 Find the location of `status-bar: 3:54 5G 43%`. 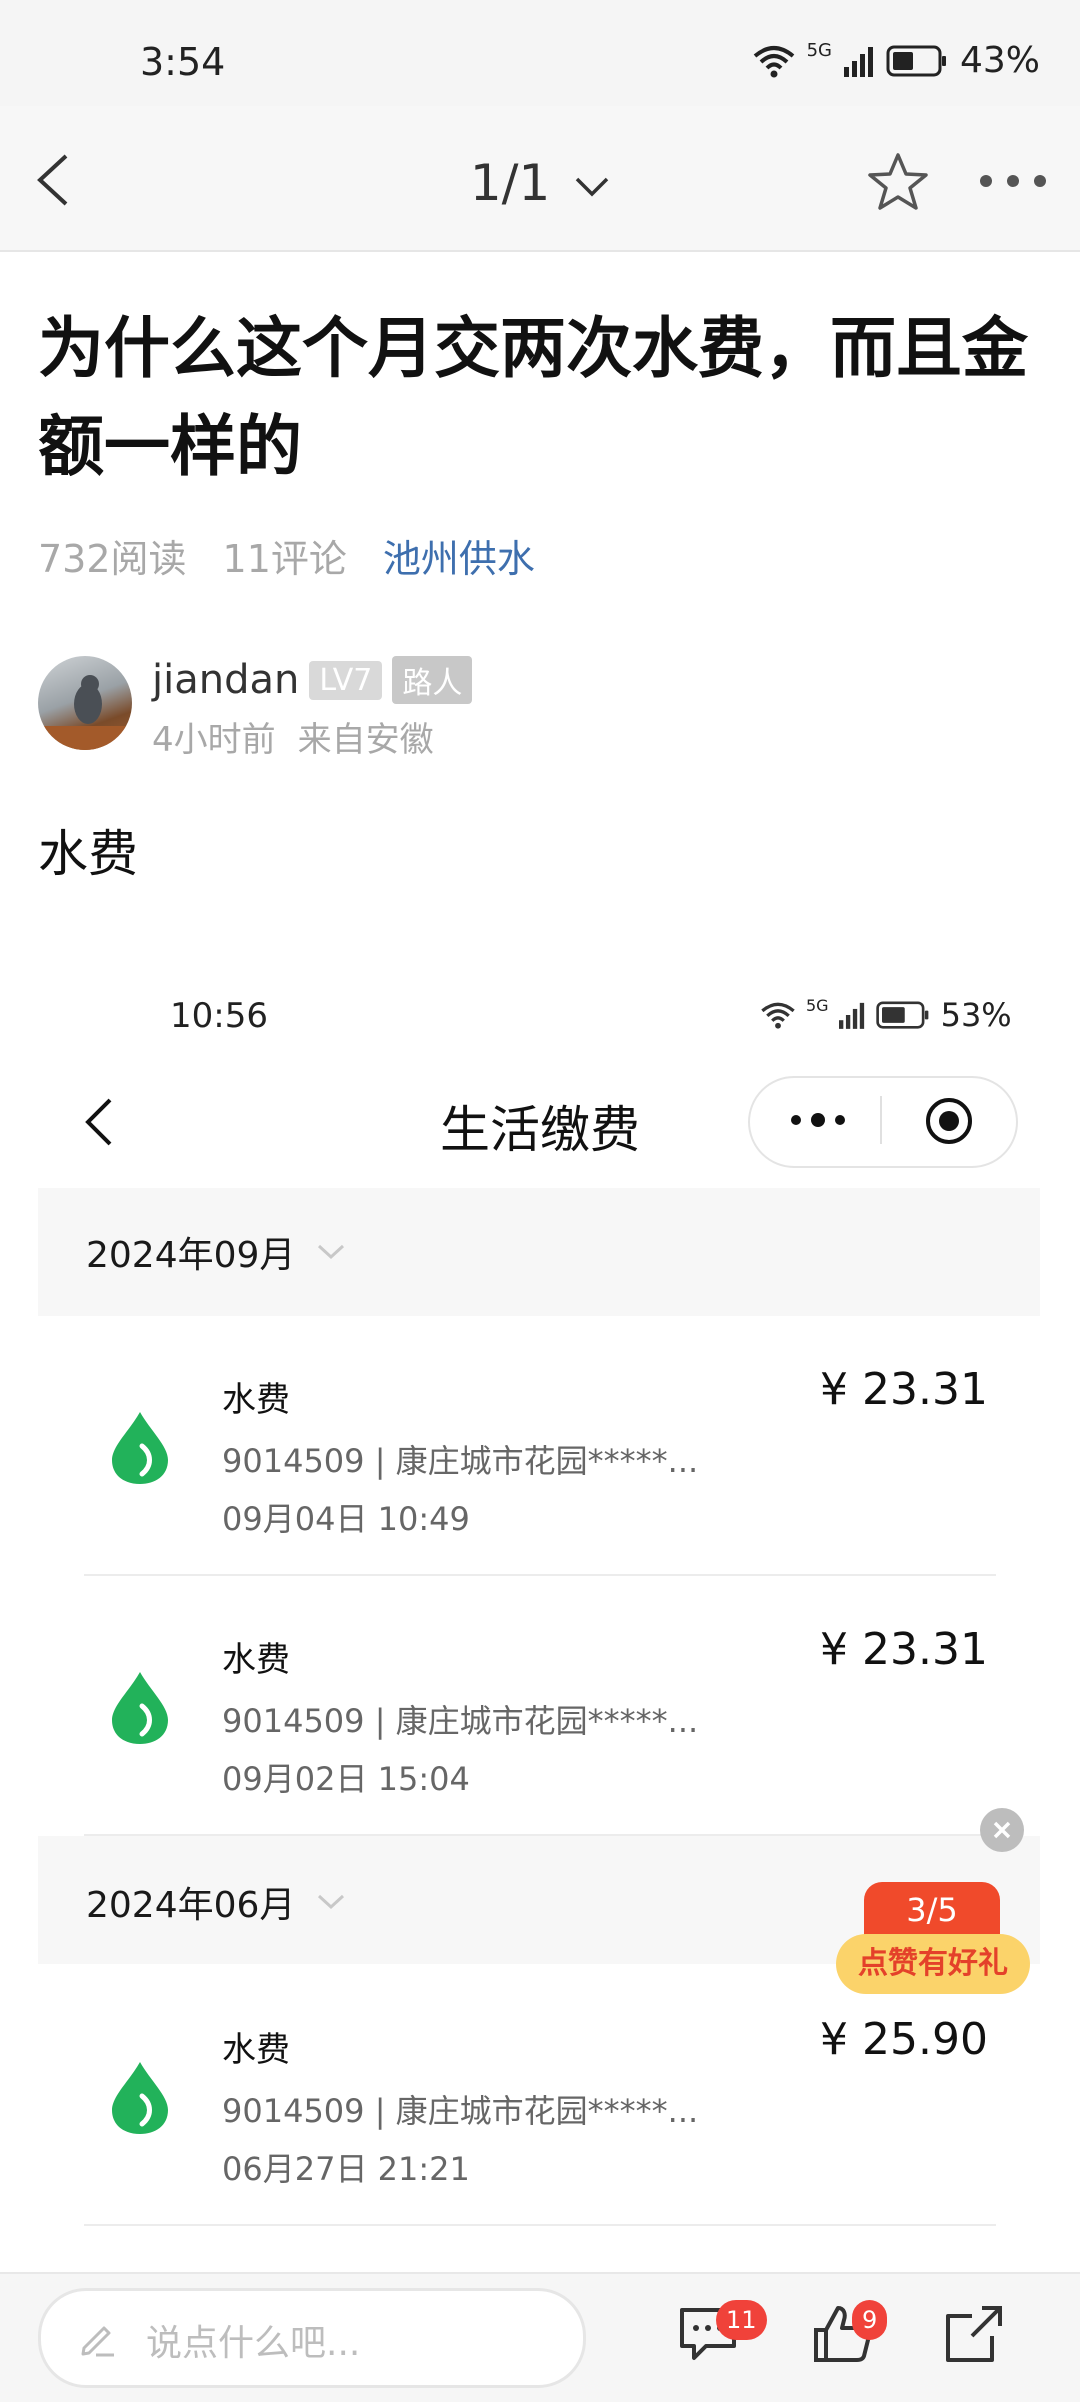

status-bar: 3:54 5G 43% is located at coordinates (540, 53).